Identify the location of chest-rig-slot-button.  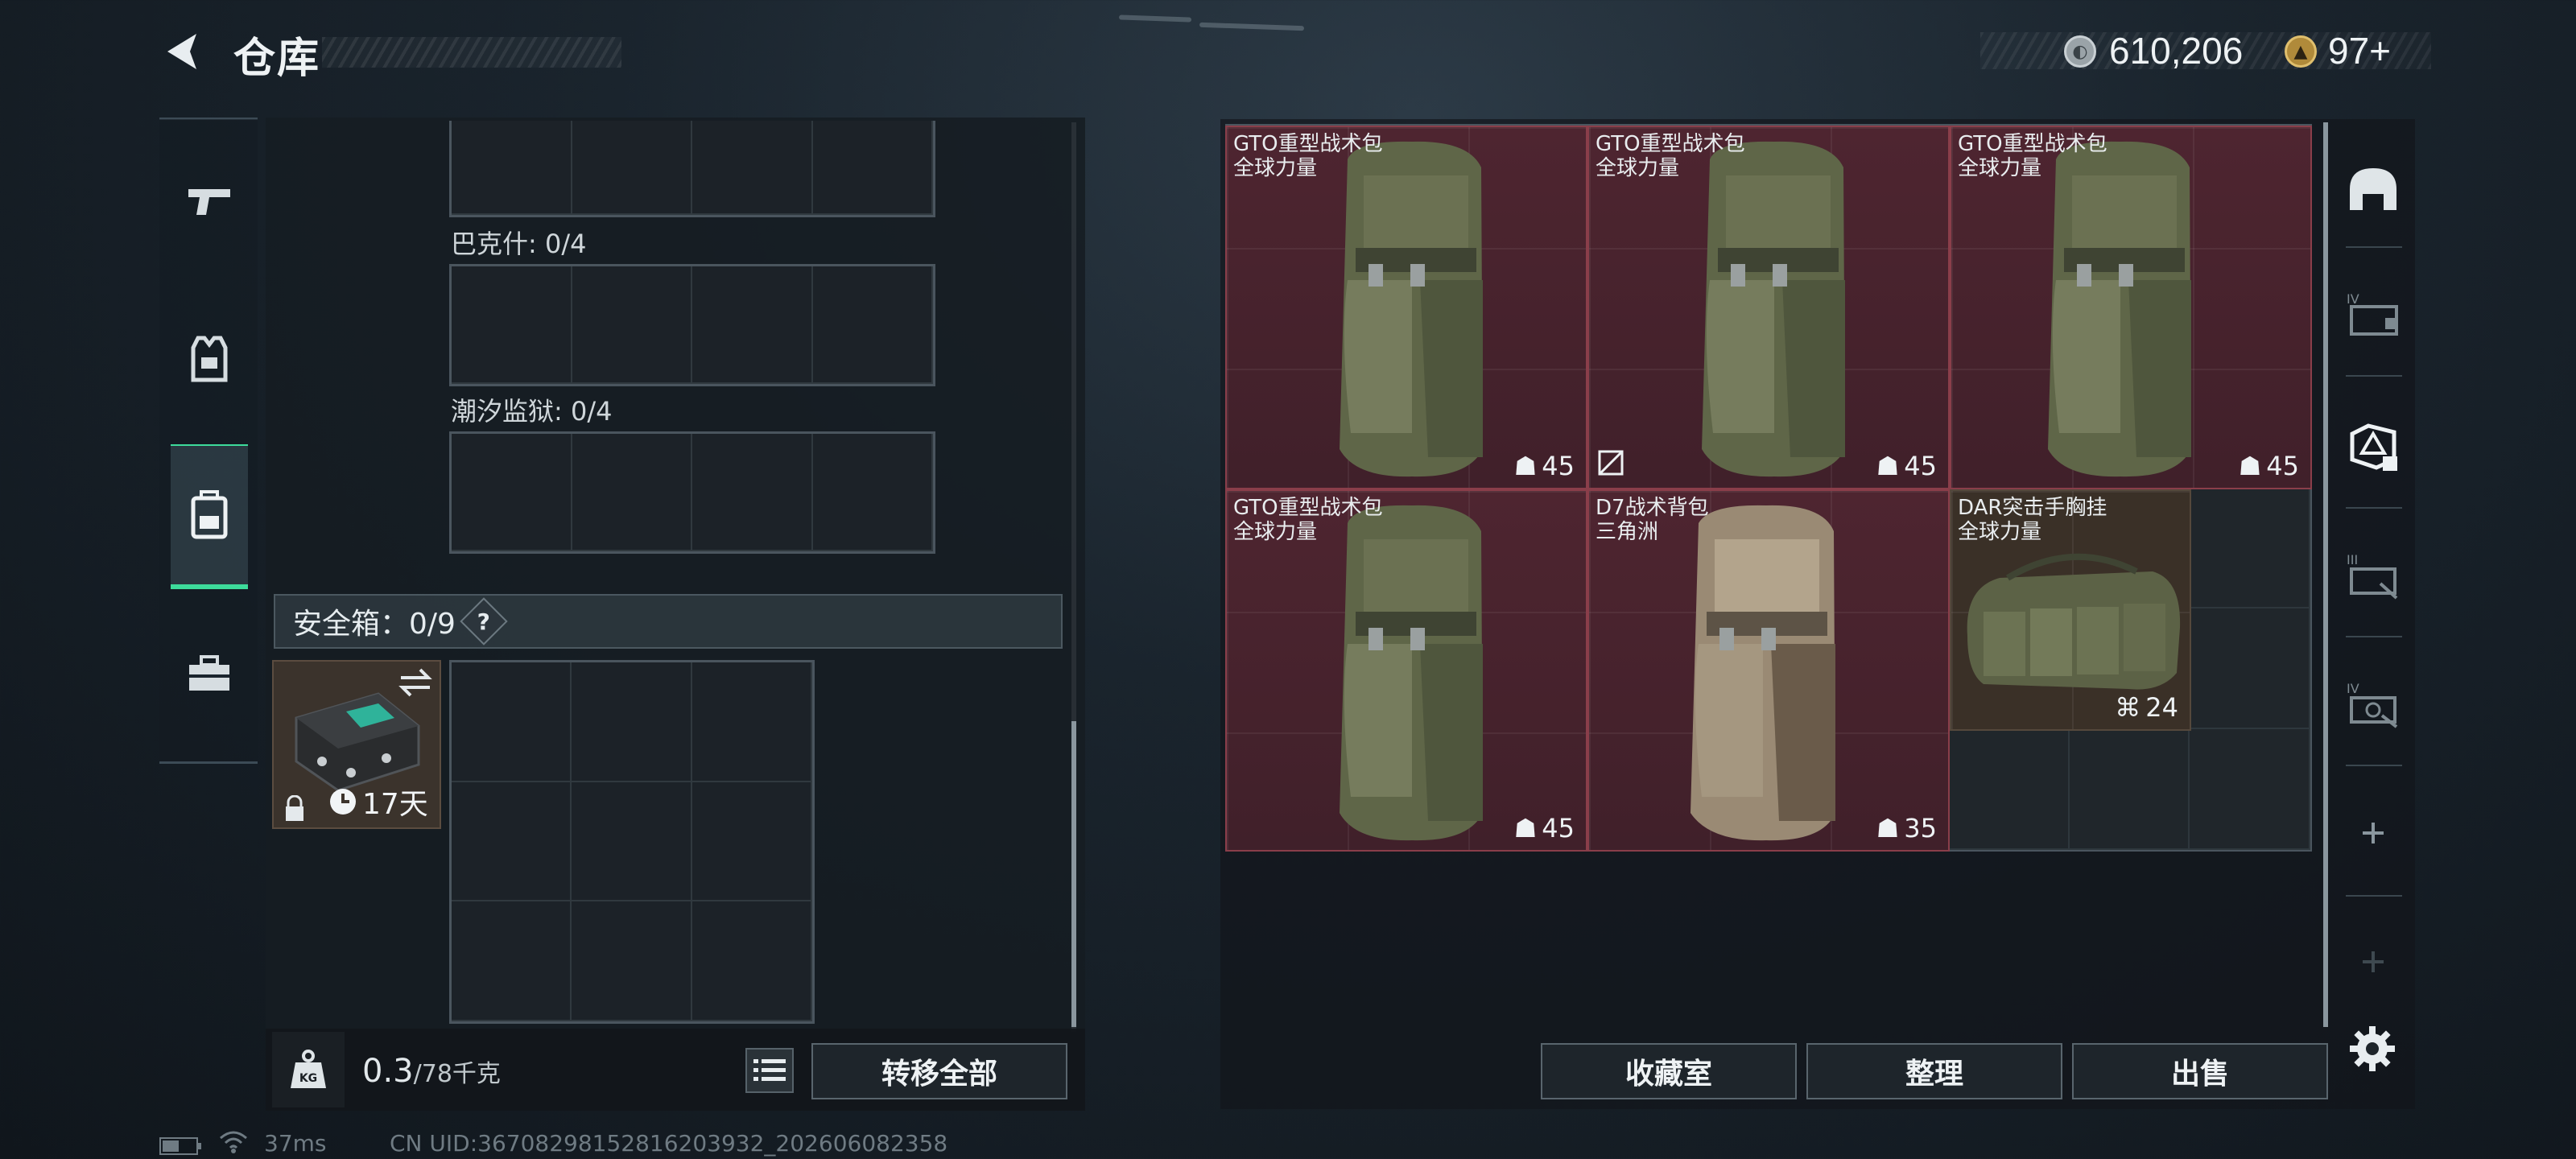
(2373, 446).